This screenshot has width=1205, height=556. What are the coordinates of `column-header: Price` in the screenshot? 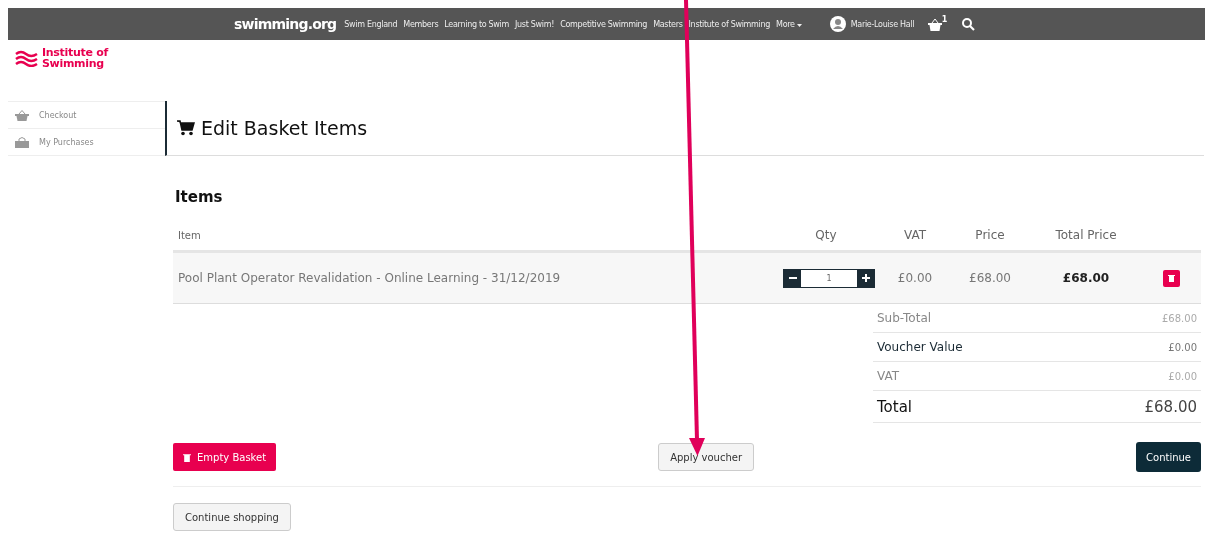 It's located at (990, 235).